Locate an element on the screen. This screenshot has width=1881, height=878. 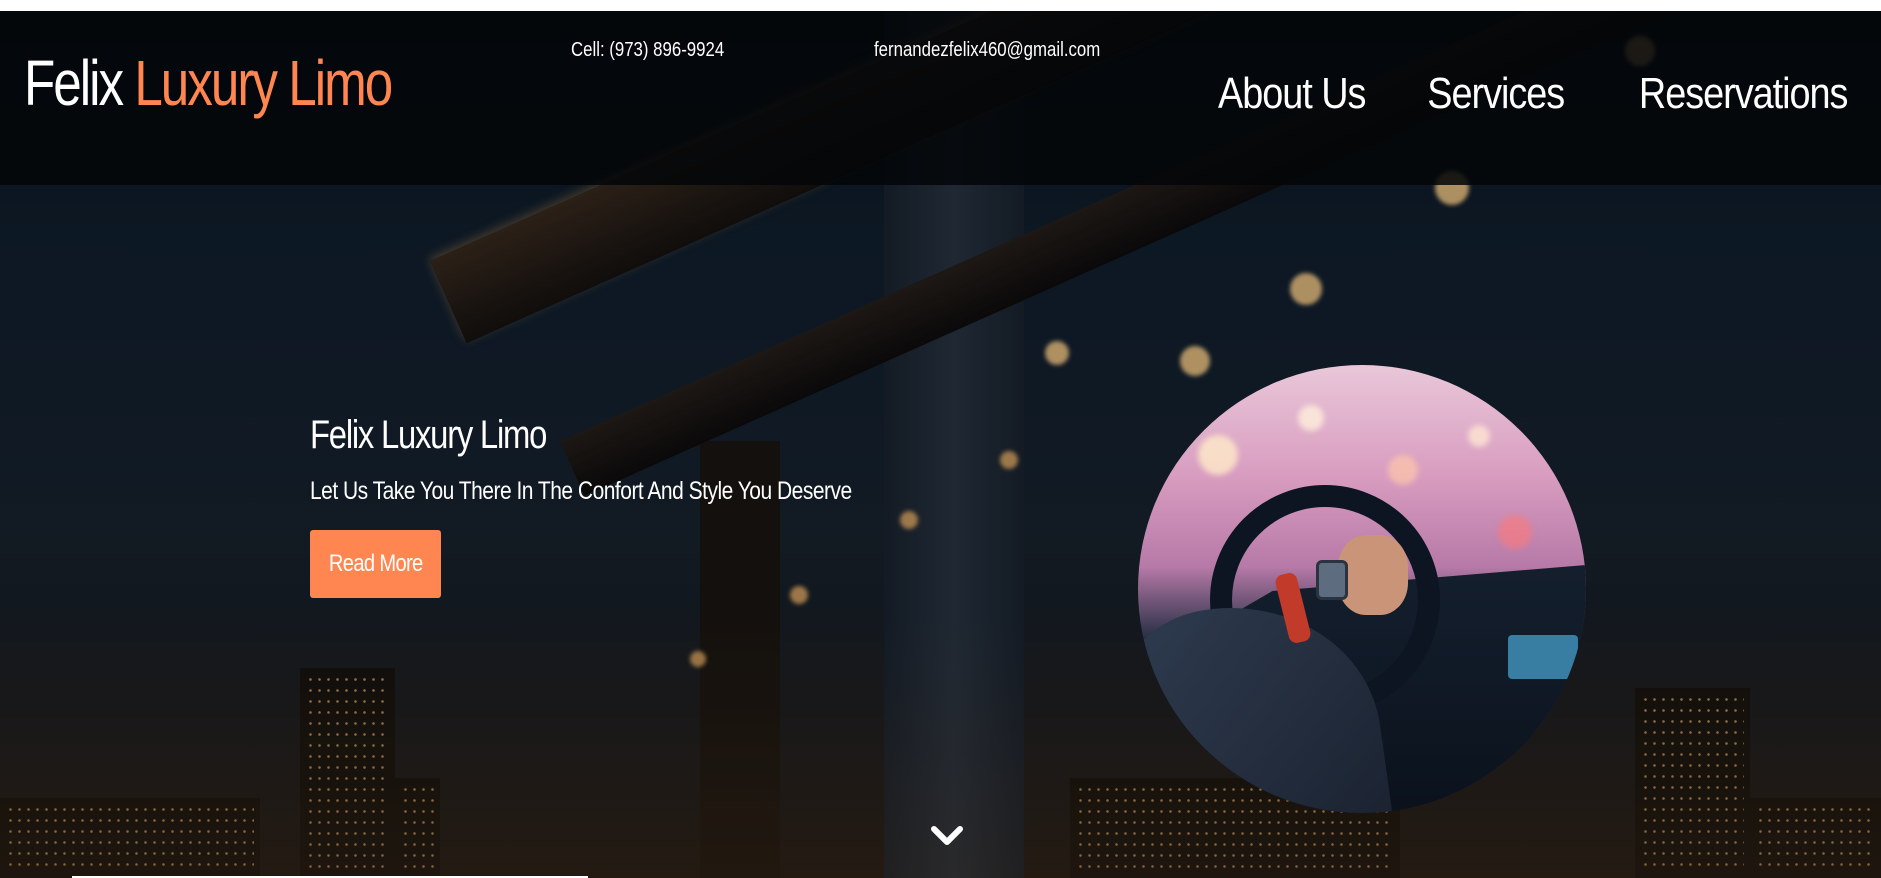
chevron-down-icon is located at coordinates (947, 836).